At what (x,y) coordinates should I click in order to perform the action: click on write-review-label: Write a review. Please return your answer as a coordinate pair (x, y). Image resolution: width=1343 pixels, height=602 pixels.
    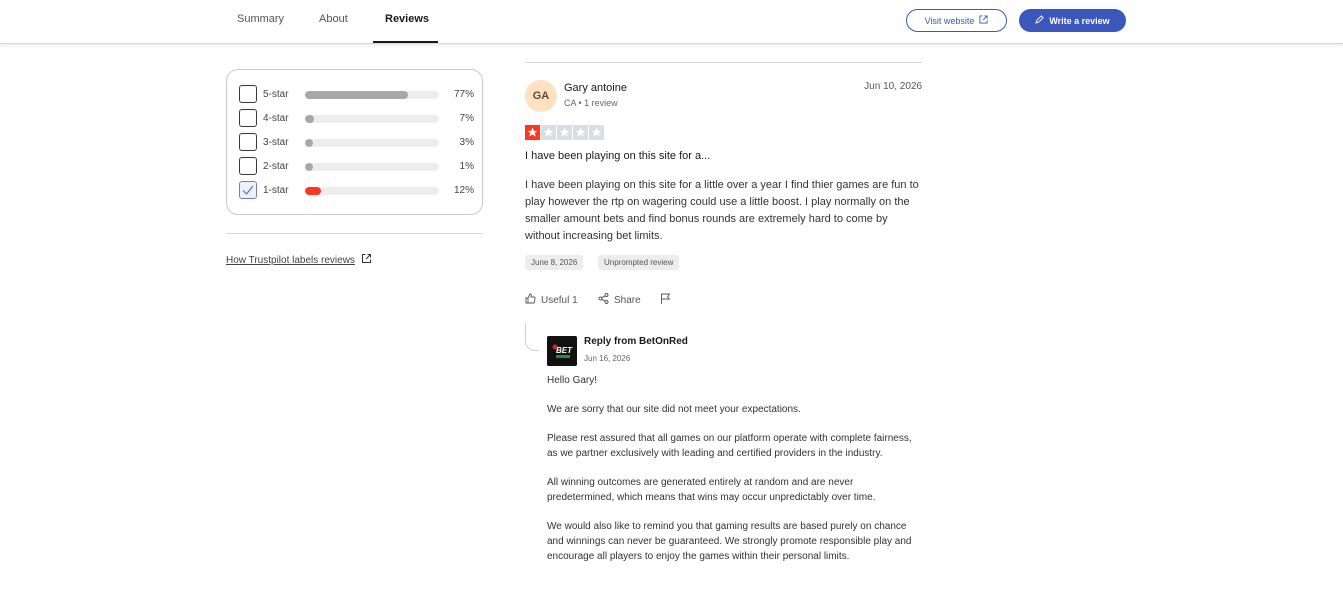
    Looking at the image, I should click on (1079, 20).